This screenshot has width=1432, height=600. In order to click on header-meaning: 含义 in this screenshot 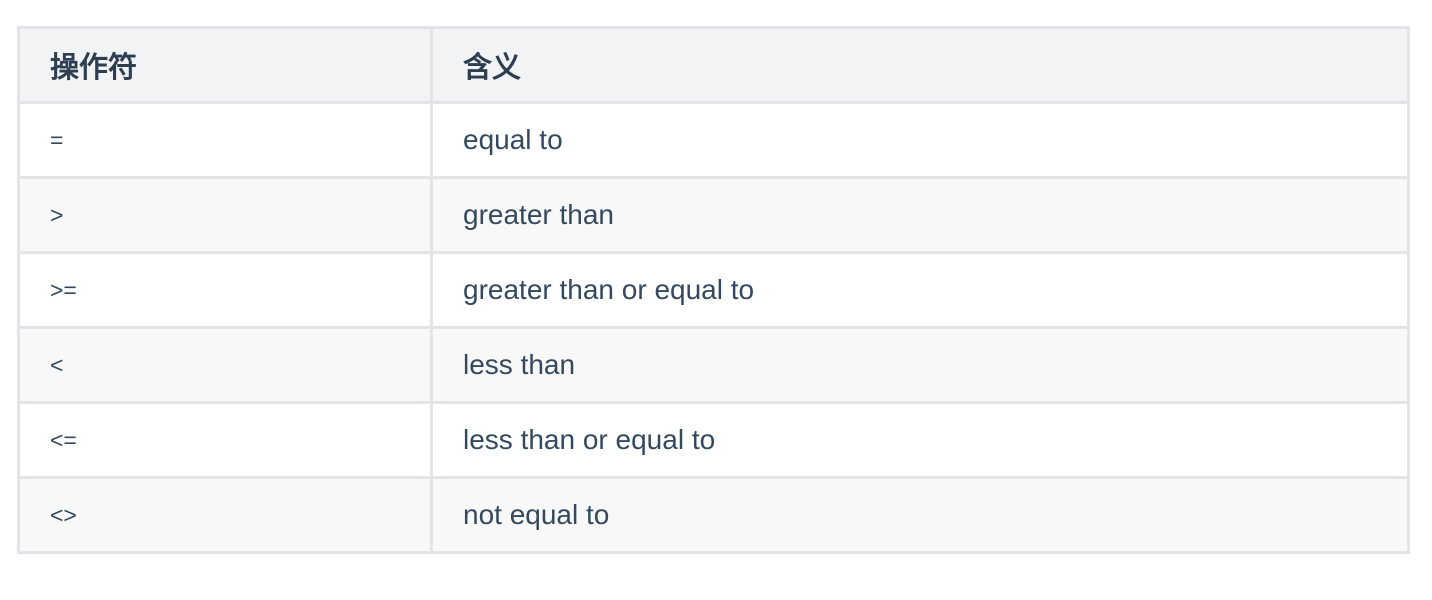, I will do `click(920, 65)`.